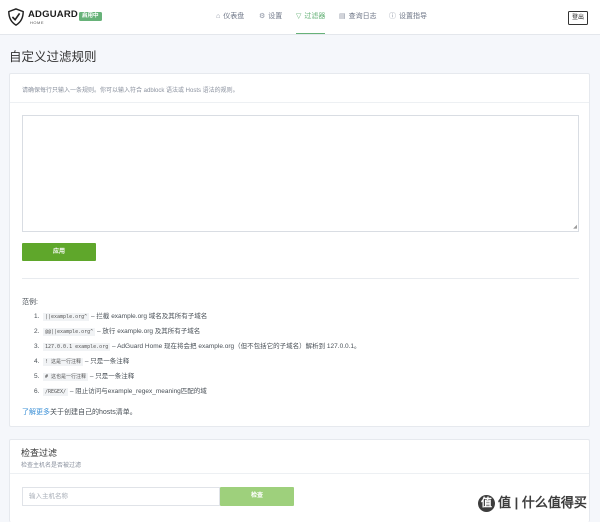 The image size is (600, 522). Describe the element at coordinates (37, 22) in the screenshot. I see `brand-subtitle: HOME` at that location.